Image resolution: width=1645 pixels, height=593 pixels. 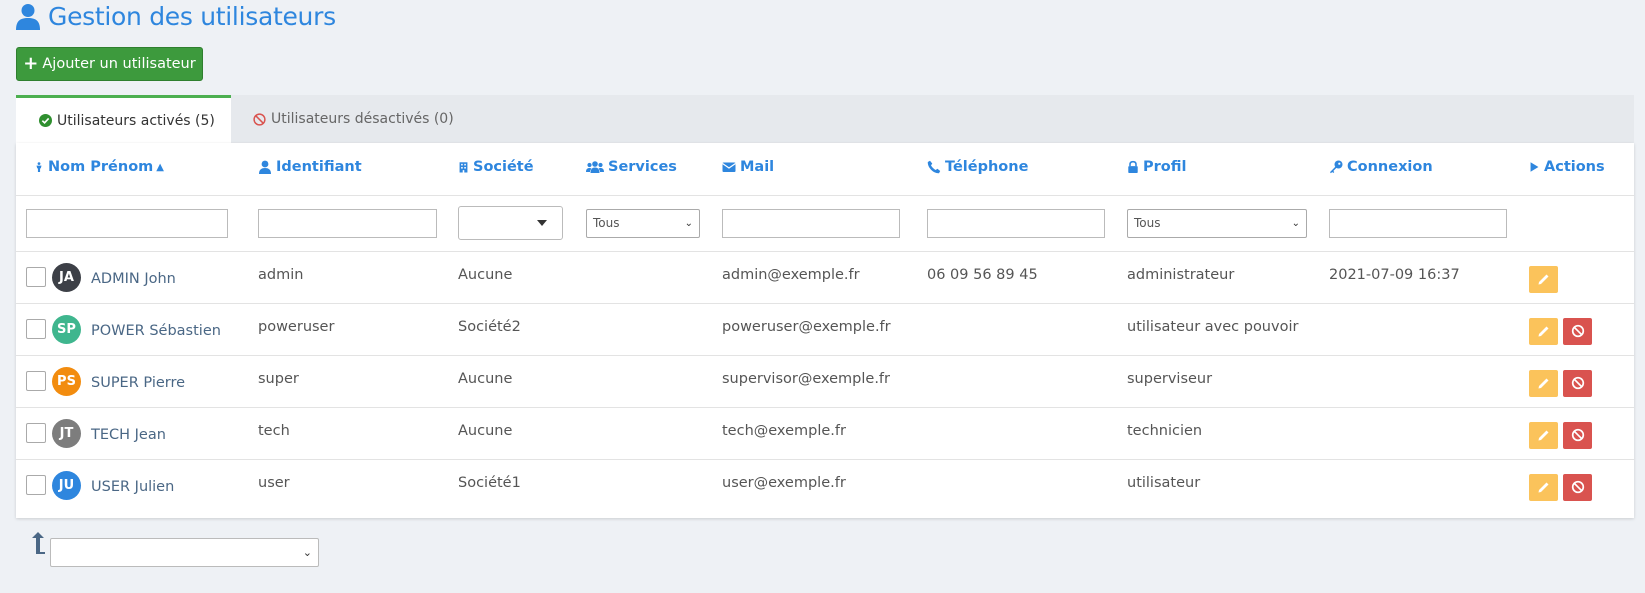 I want to click on user-icon, so click(x=28, y=16).